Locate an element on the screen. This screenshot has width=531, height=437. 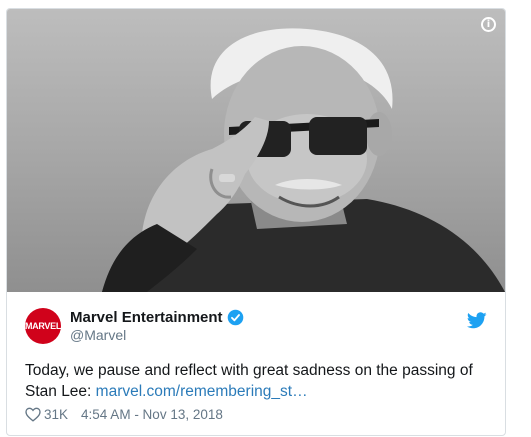
tweet-meta: 31K 4:54 AM - Nov 13, 2018 is located at coordinates (256, 414).